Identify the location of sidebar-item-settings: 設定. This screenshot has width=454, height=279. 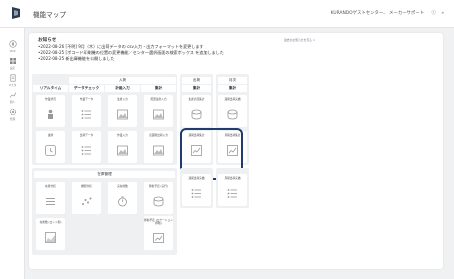
(12, 63).